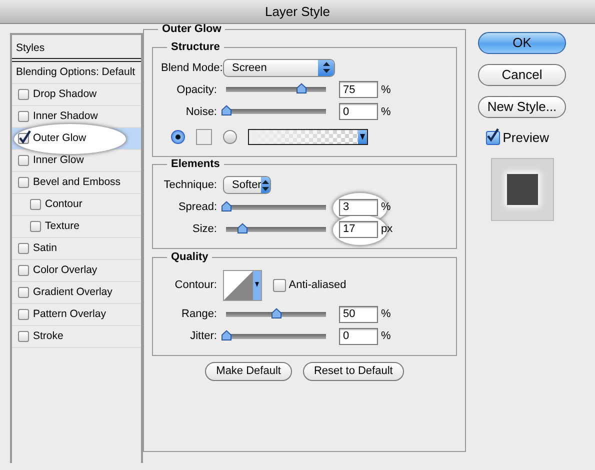 Image resolution: width=595 pixels, height=470 pixels. What do you see at coordinates (48, 336) in the screenshot?
I see `style-item-label: Stroke` at bounding box center [48, 336].